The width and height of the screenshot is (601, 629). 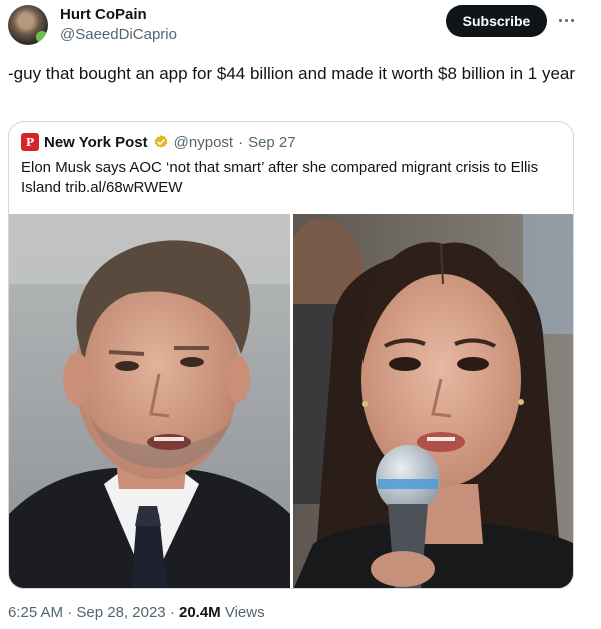 I want to click on verified-badge-icon, so click(x=160, y=141).